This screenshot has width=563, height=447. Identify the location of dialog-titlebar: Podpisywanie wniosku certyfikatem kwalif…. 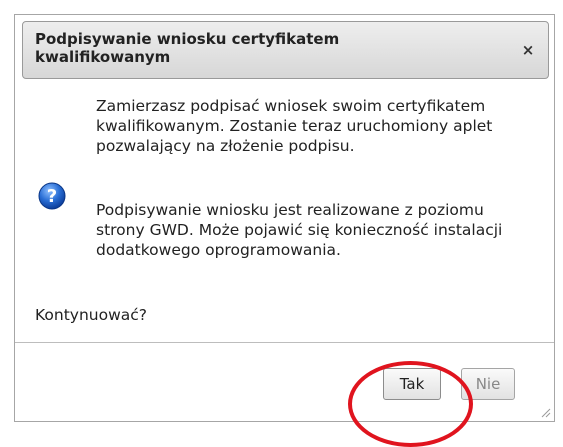
(285, 50).